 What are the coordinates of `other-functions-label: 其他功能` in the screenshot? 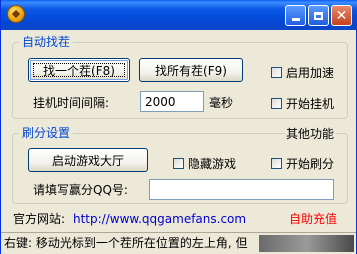 It's located at (310, 134).